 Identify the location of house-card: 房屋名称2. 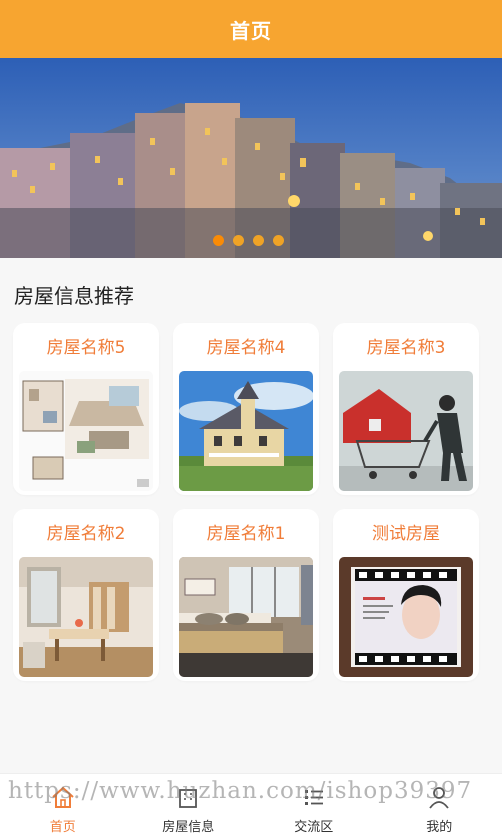
(86, 595).